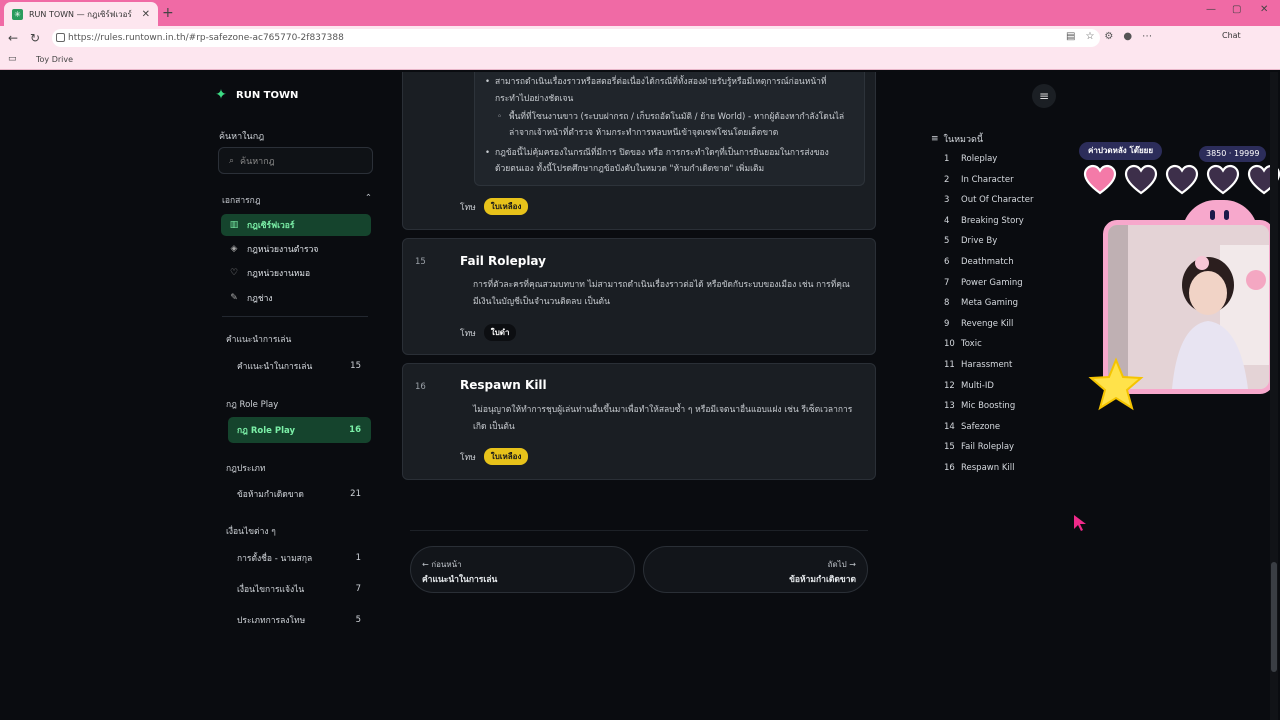 Image resolution: width=1280 pixels, height=720 pixels. I want to click on sidebar-item-label: ข้อห้ามกำเดิดขาด, so click(270, 495).